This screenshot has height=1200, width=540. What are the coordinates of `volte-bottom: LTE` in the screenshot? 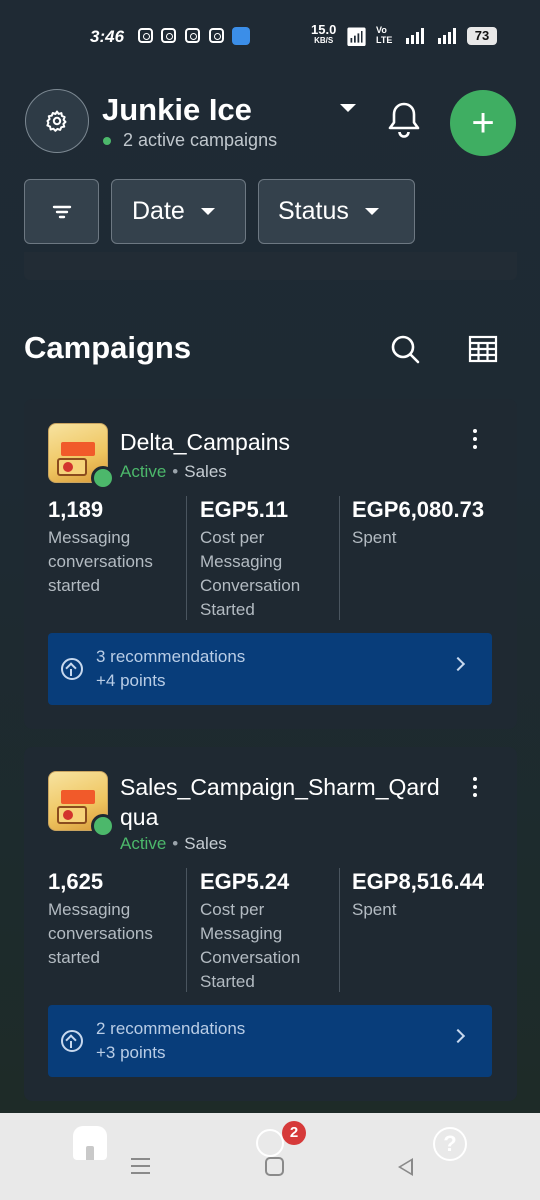 It's located at (384, 40).